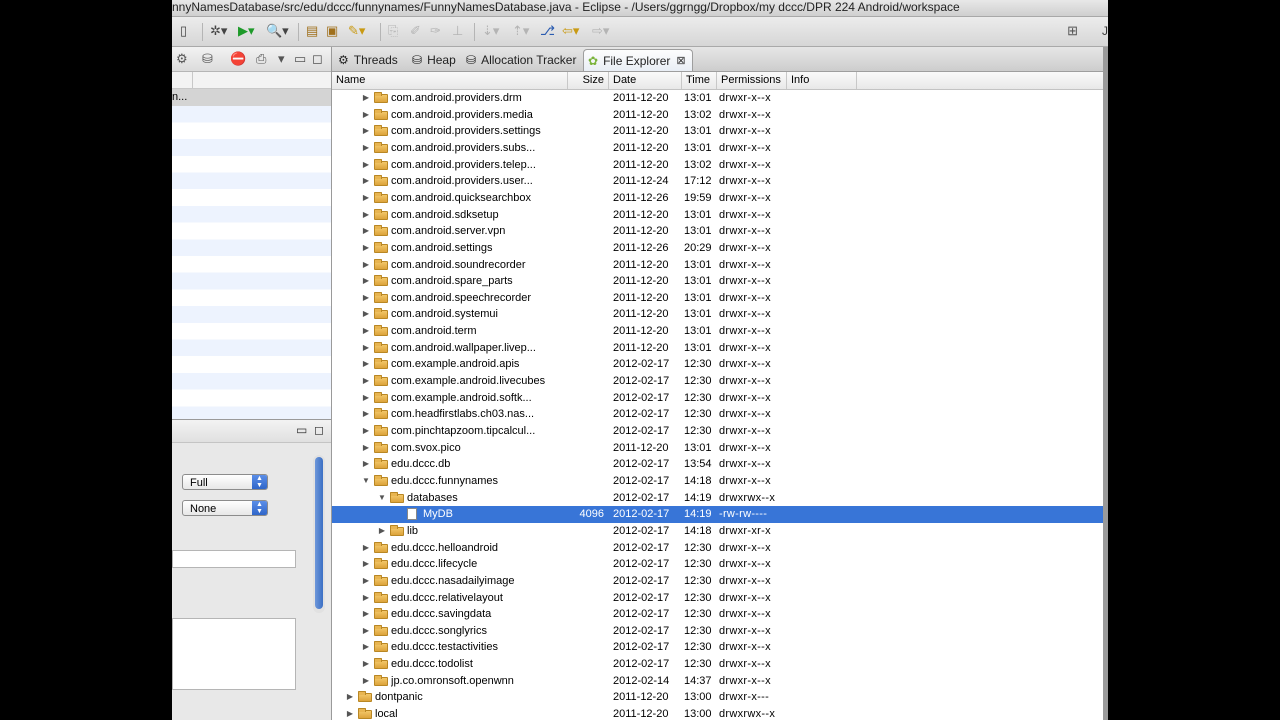  I want to click on back-icon: ⇦▾, so click(570, 31).